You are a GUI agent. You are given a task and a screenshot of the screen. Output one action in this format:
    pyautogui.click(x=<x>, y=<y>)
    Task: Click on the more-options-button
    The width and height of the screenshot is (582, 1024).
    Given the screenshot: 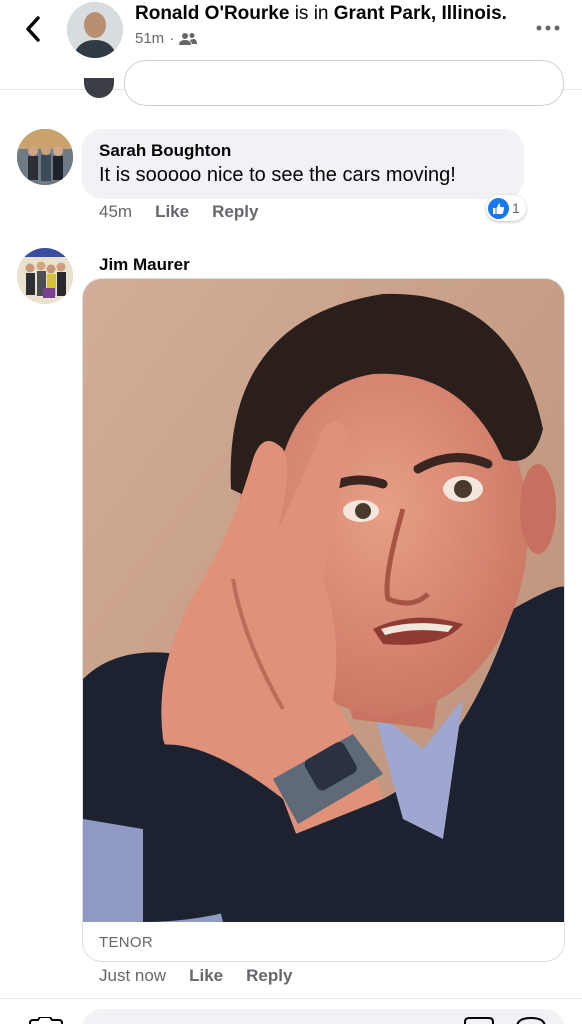 What is the action you would take?
    pyautogui.click(x=548, y=28)
    